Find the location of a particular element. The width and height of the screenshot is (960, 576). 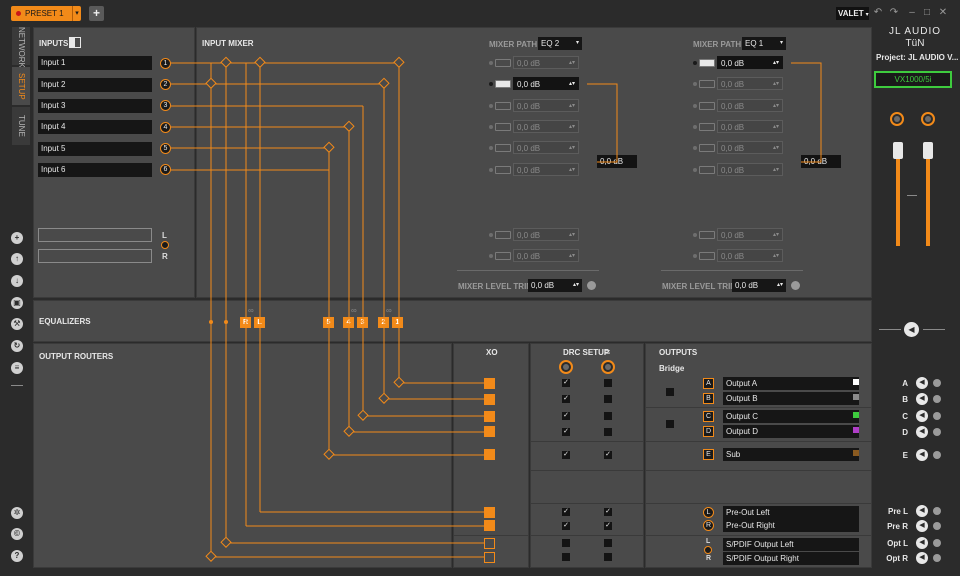

logo-line2: TüN is located at coordinates (915, 43).